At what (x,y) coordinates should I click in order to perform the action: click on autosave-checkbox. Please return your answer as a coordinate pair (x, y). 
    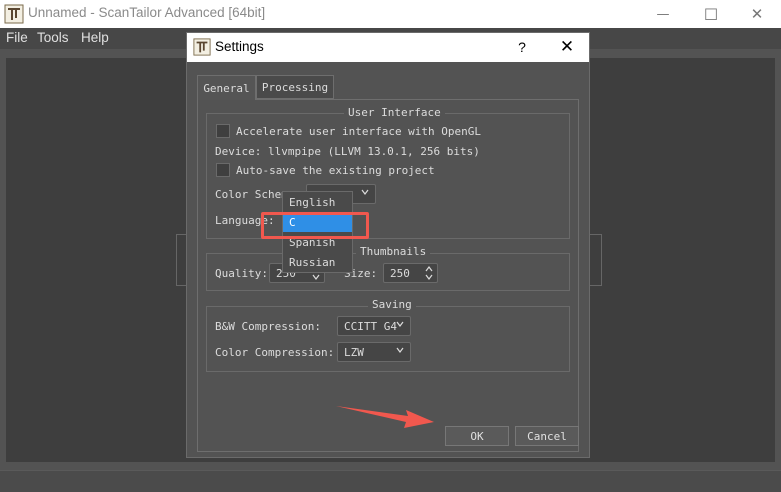
    Looking at the image, I should click on (223, 170).